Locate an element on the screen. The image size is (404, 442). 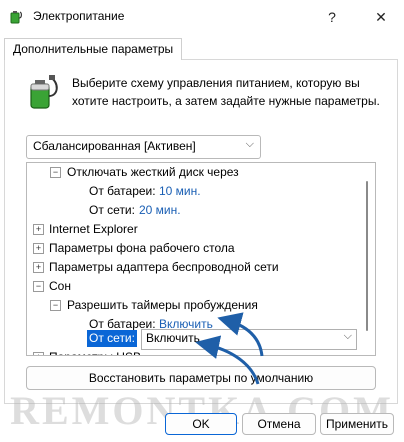
power-plan-value: Сбалансированная [Активен] is located at coordinates (114, 146).